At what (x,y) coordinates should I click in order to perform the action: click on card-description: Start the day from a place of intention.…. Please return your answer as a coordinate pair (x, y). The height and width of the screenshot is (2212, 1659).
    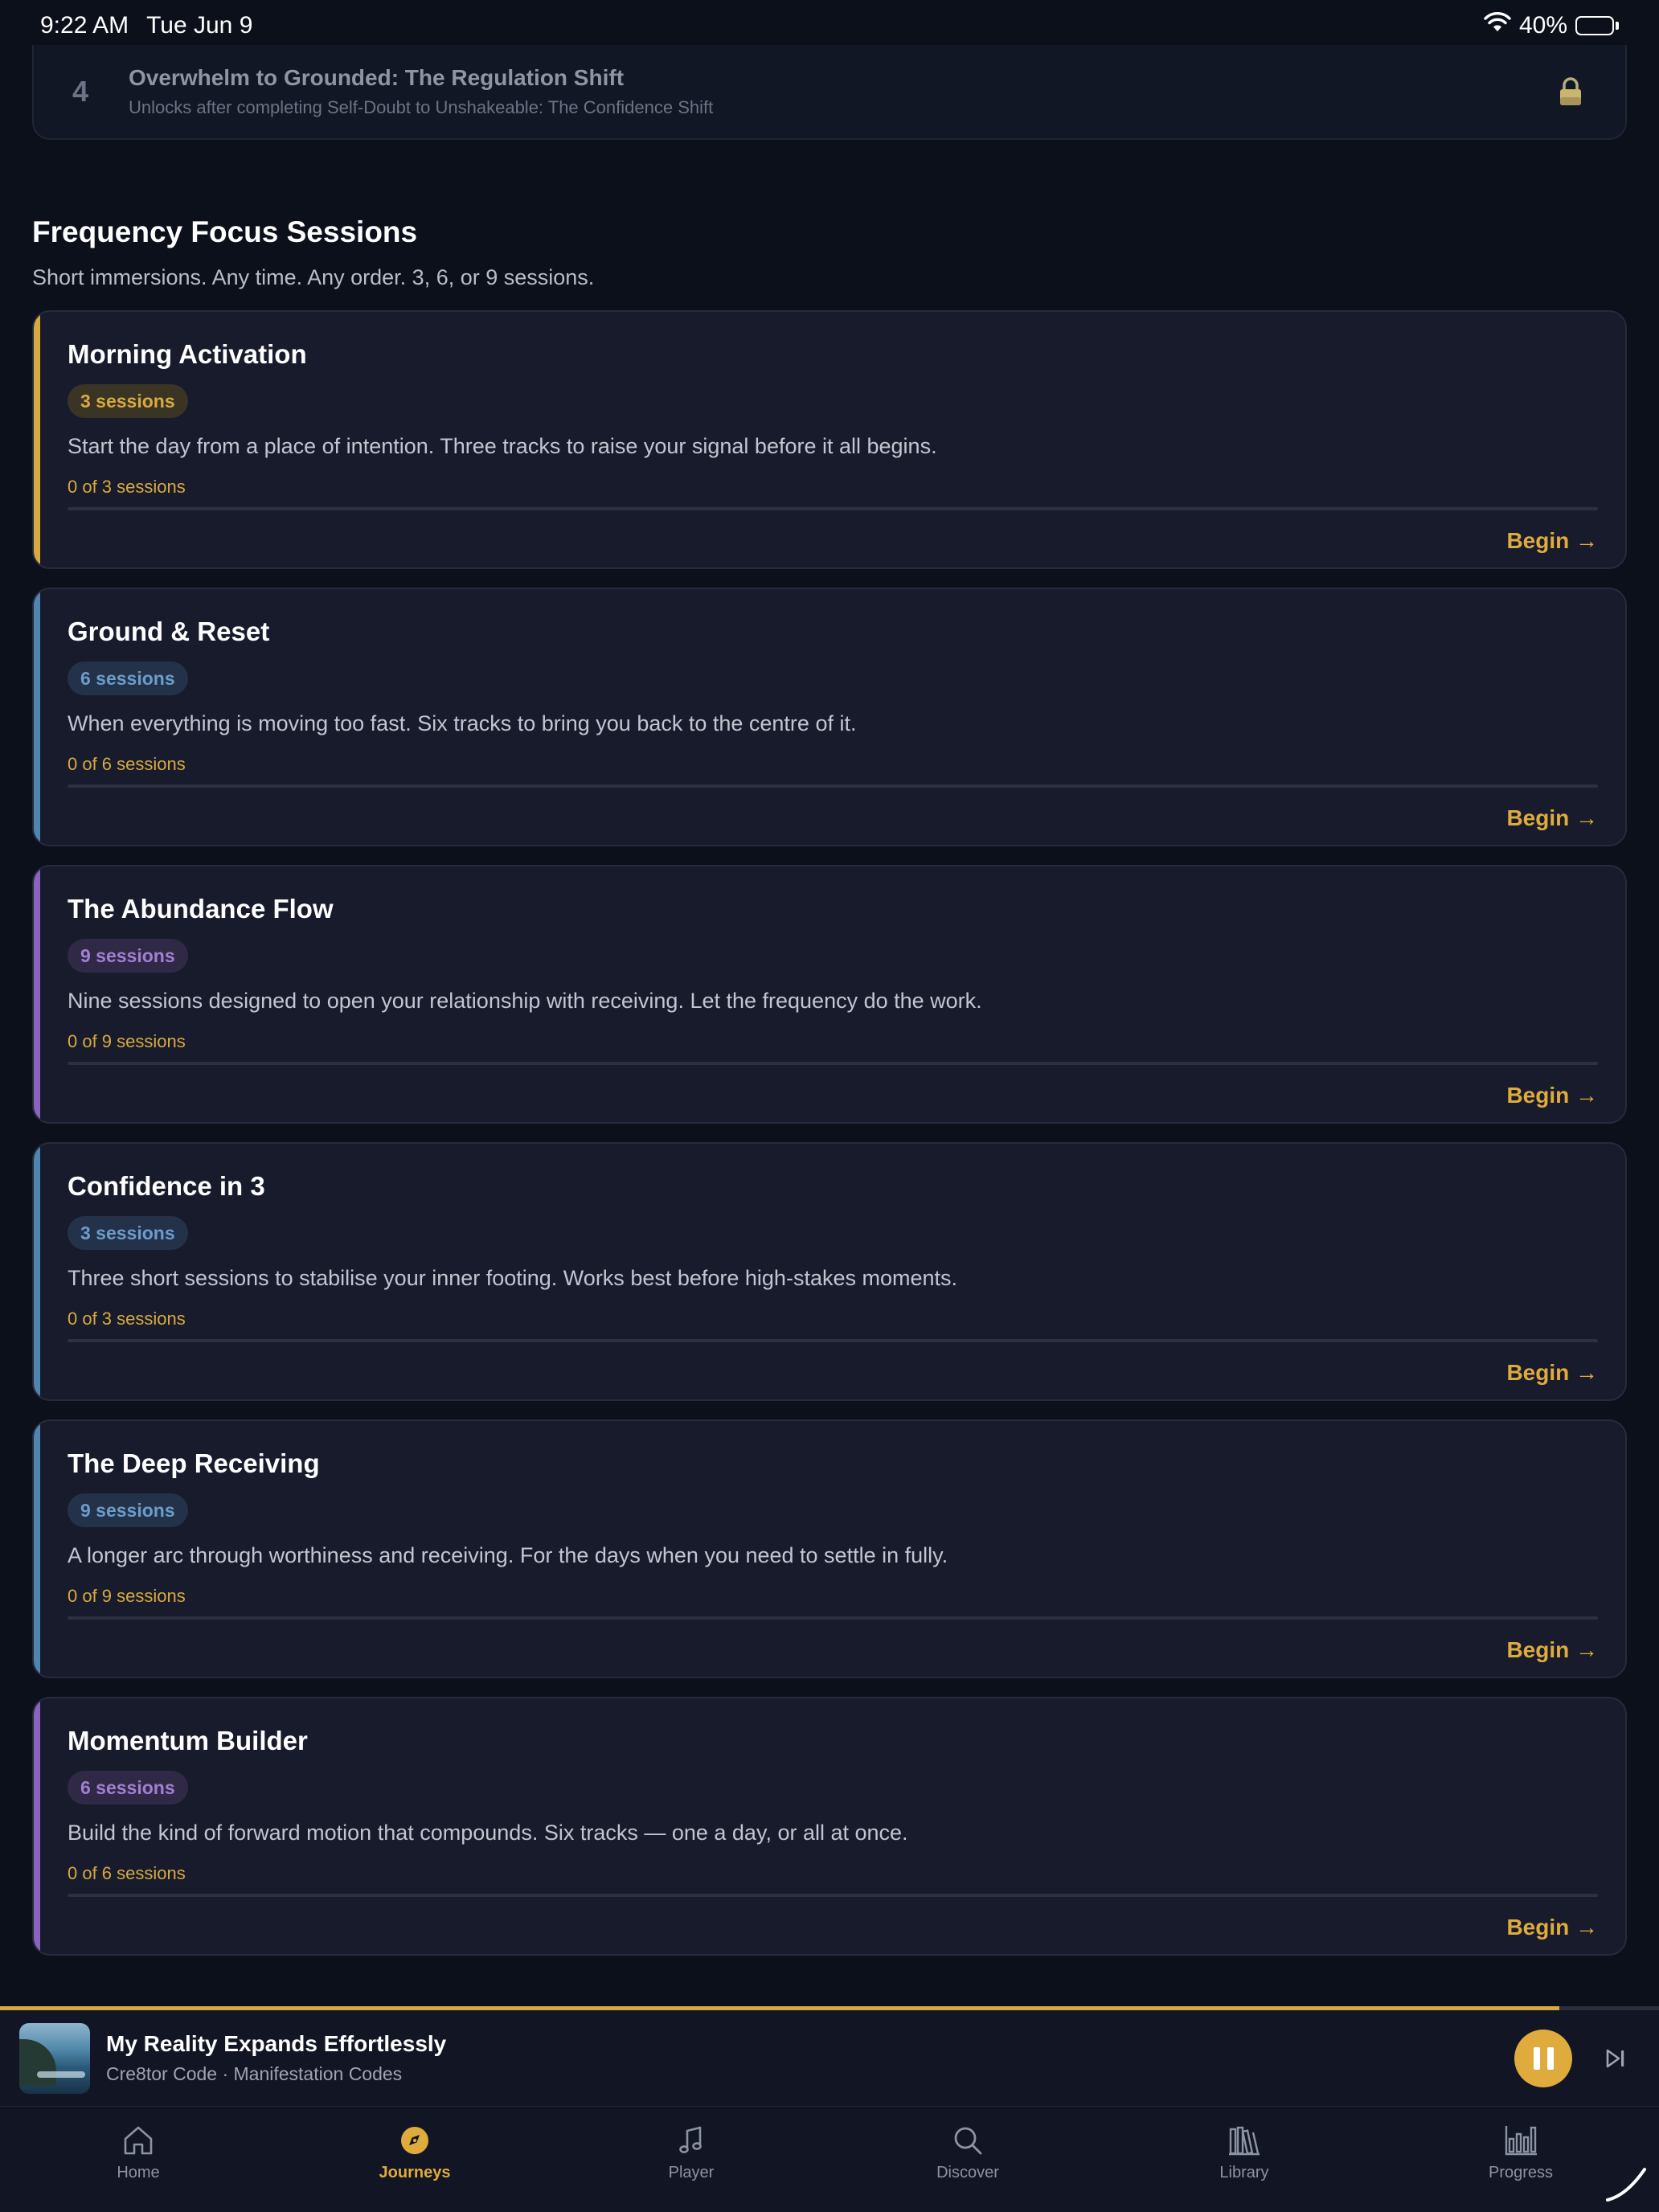
    Looking at the image, I should click on (502, 446).